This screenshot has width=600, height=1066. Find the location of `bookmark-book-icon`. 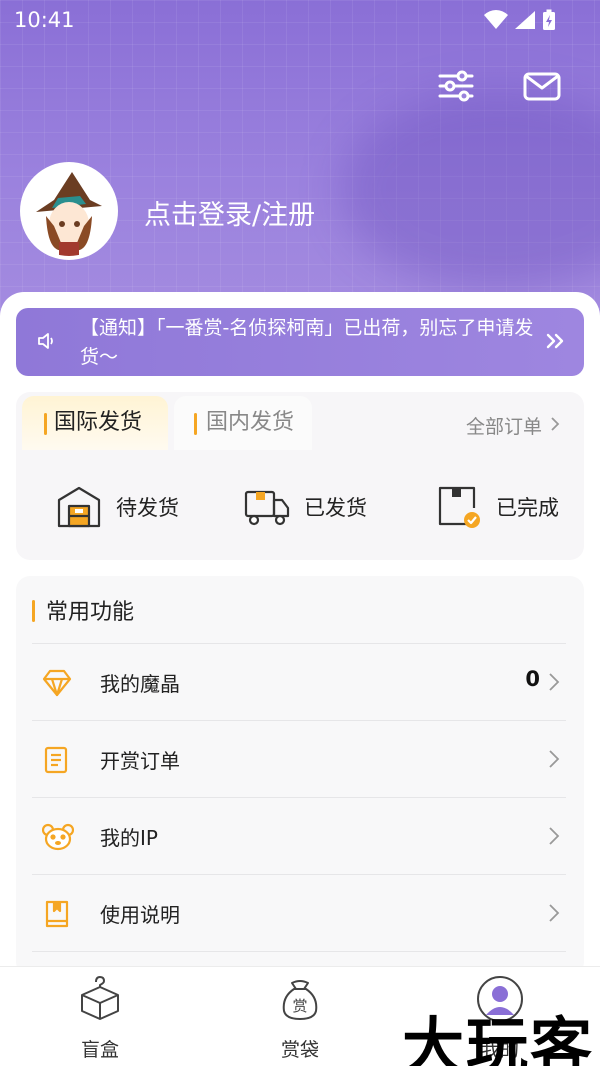

bookmark-book-icon is located at coordinates (57, 914).